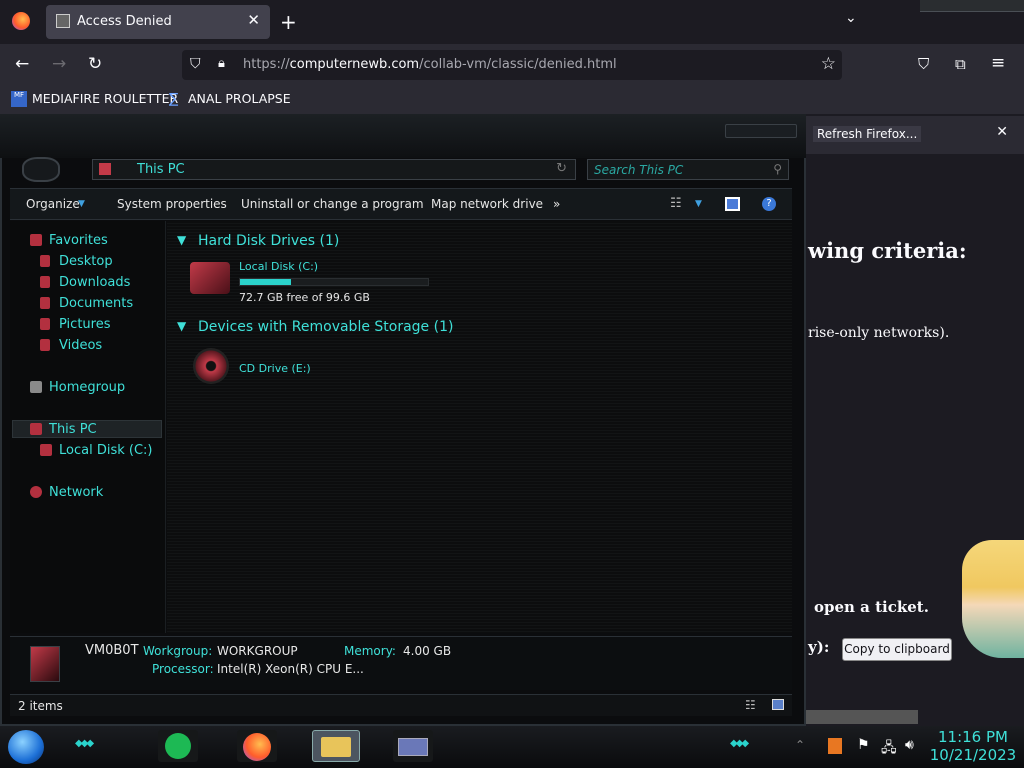 Image resolution: width=1024 pixels, height=768 pixels. I want to click on clock: 11:16 PM 10/21/2023, so click(973, 746).